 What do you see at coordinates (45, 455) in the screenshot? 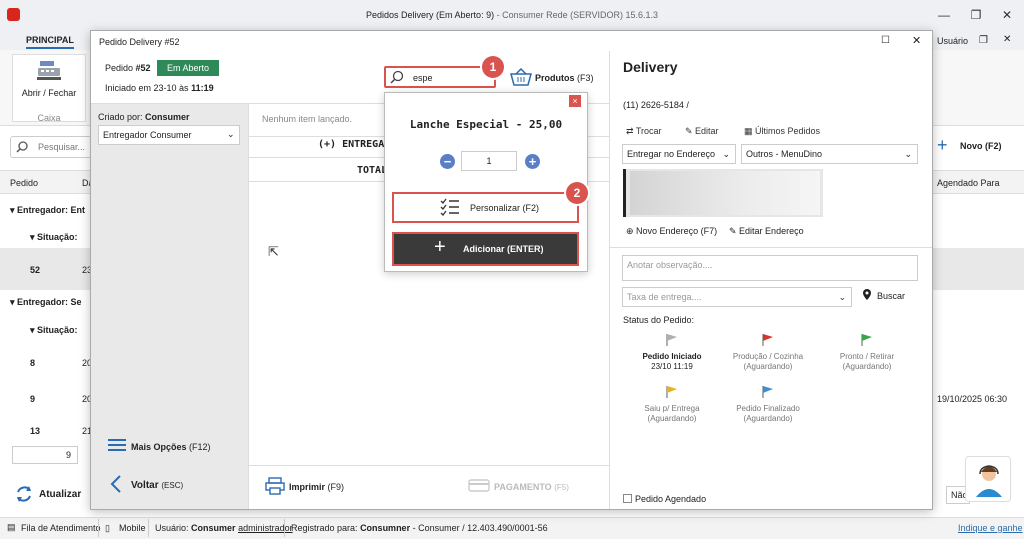
I see `page-input: 9` at bounding box center [45, 455].